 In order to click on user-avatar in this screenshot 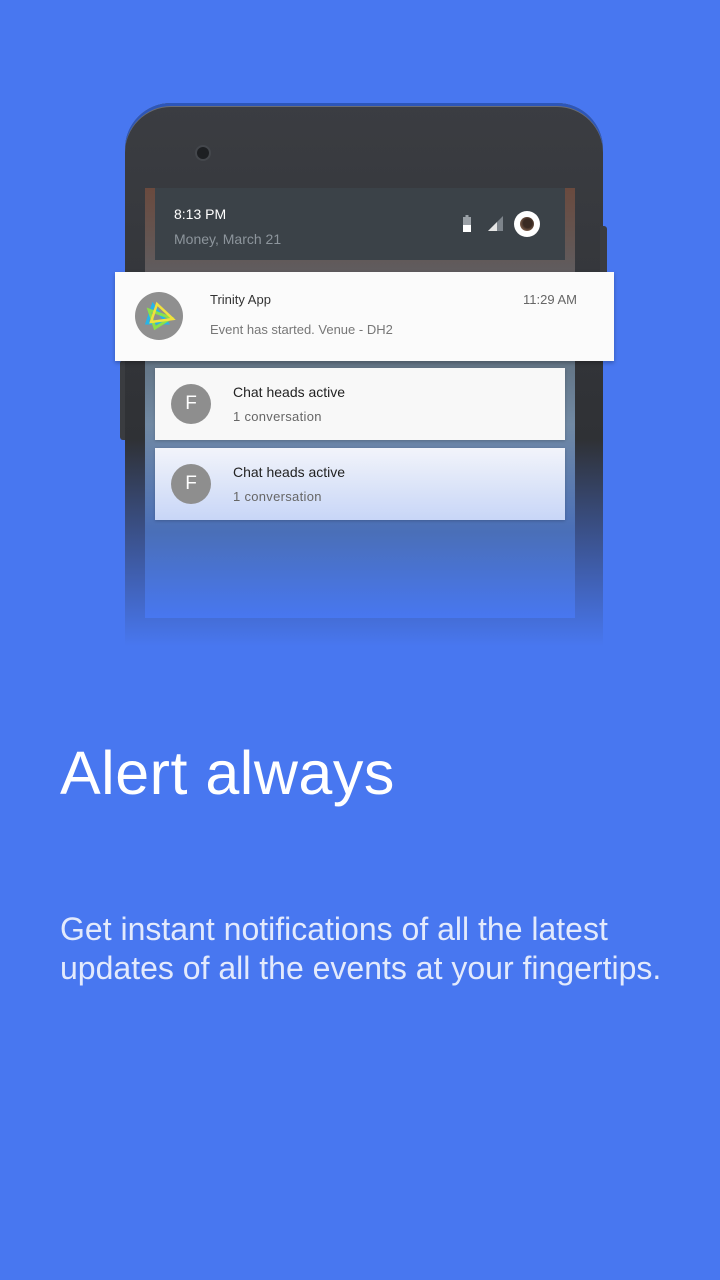, I will do `click(527, 224)`.